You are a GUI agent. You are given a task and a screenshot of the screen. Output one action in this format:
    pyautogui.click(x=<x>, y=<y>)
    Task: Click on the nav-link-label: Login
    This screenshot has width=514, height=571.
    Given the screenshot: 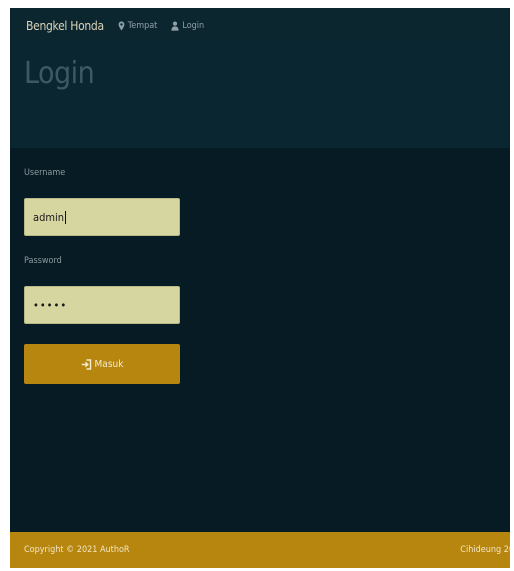 What is the action you would take?
    pyautogui.click(x=193, y=26)
    